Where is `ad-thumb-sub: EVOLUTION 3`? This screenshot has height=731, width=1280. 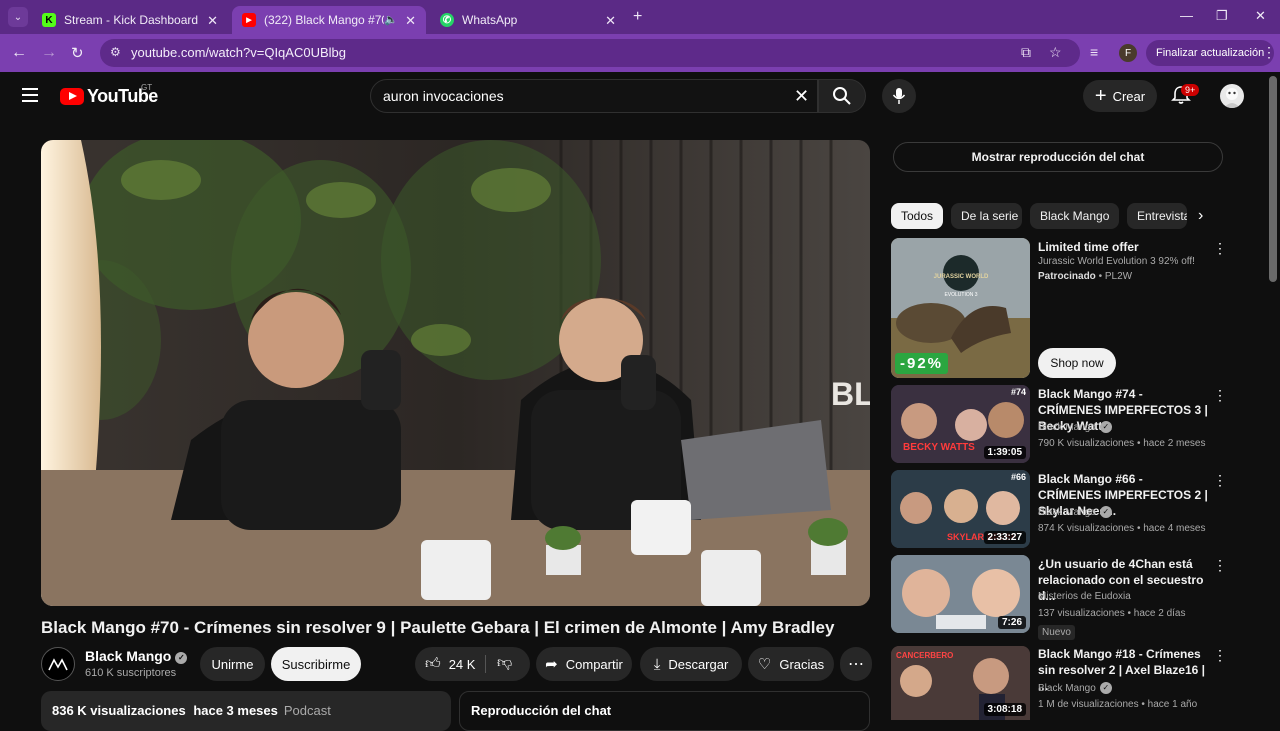
ad-thumb-sub: EVOLUTION 3 is located at coordinates (960, 295).